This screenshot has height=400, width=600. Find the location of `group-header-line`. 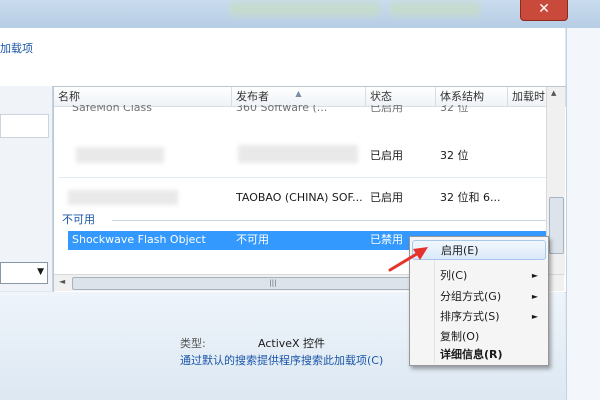

group-header-line is located at coordinates (330, 220).